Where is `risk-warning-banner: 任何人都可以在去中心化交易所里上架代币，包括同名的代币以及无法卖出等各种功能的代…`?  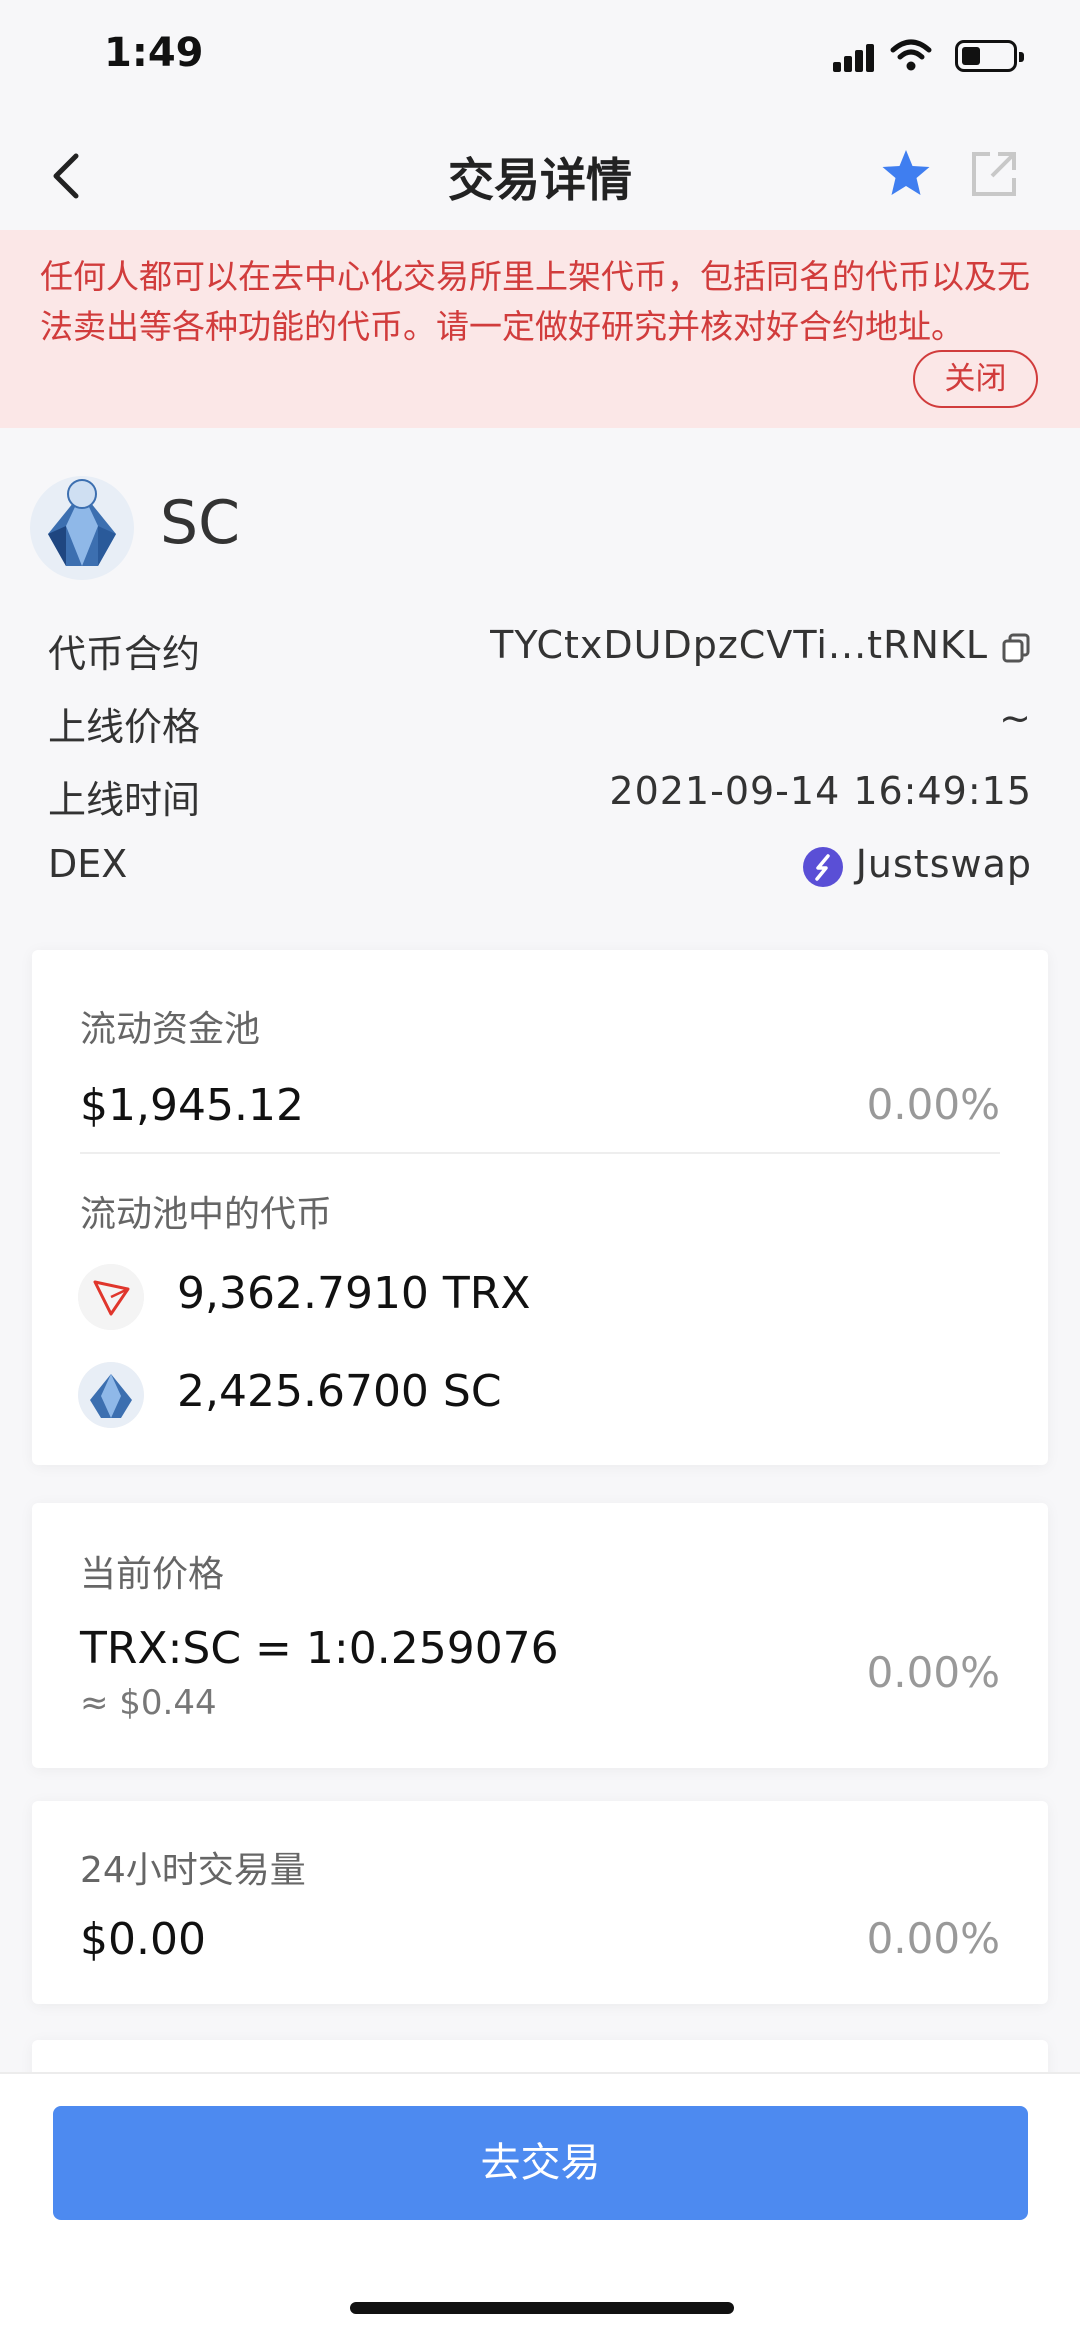 risk-warning-banner: 任何人都可以在去中心化交易所里上架代币，包括同名的代币以及无法卖出等各种功能的代… is located at coordinates (540, 329).